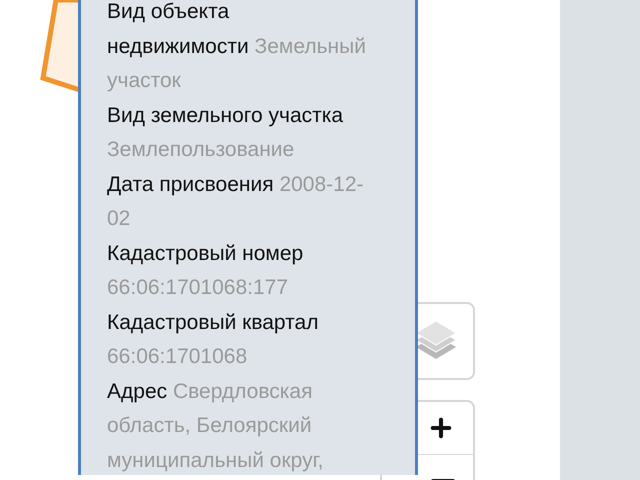  Describe the element at coordinates (216, 426) in the screenshot. I see `field-text: Адрес Свердловская область, Белоярский муниципальный округ,` at that location.